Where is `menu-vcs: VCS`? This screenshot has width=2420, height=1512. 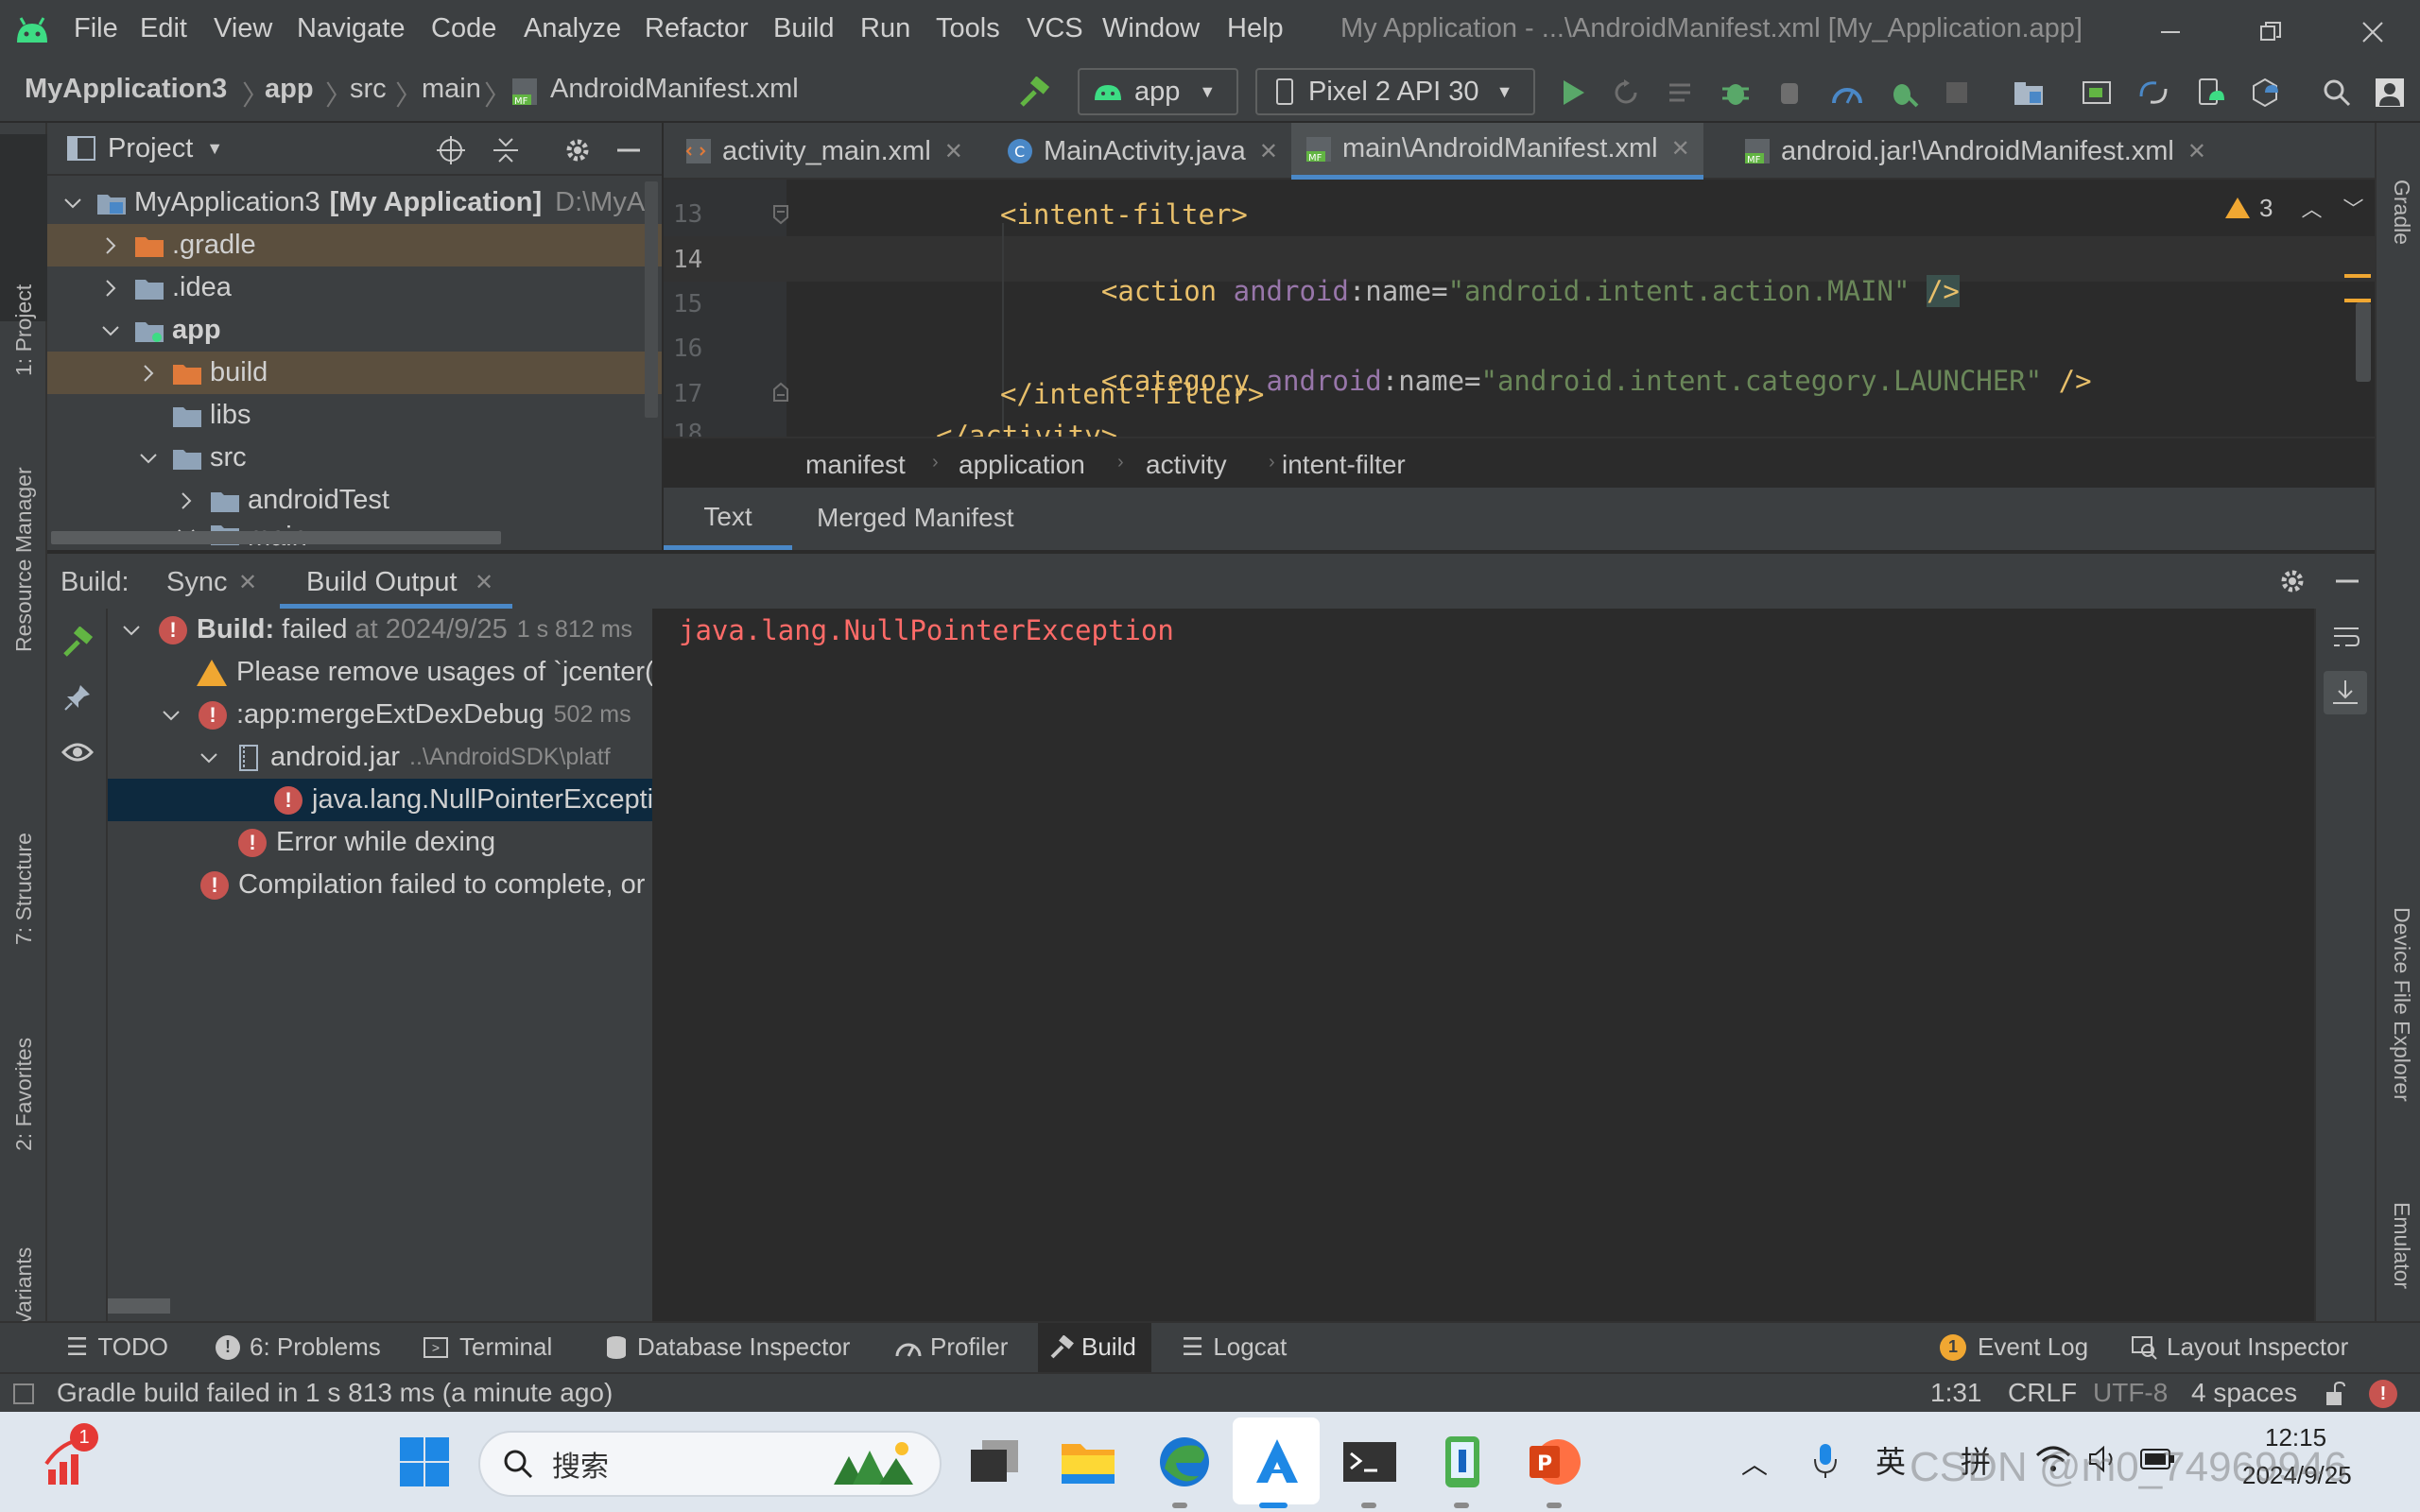 menu-vcs: VCS is located at coordinates (1055, 28).